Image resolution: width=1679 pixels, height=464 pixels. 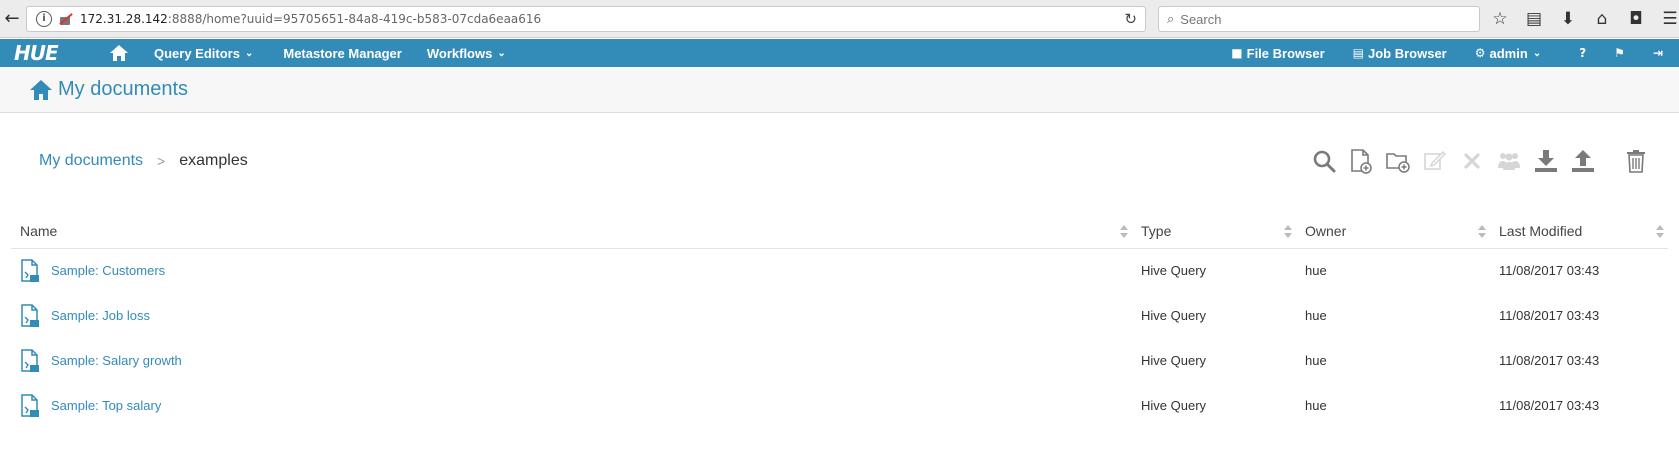 What do you see at coordinates (143, 161) in the screenshot?
I see `breadcrumb: My documents > examples` at bounding box center [143, 161].